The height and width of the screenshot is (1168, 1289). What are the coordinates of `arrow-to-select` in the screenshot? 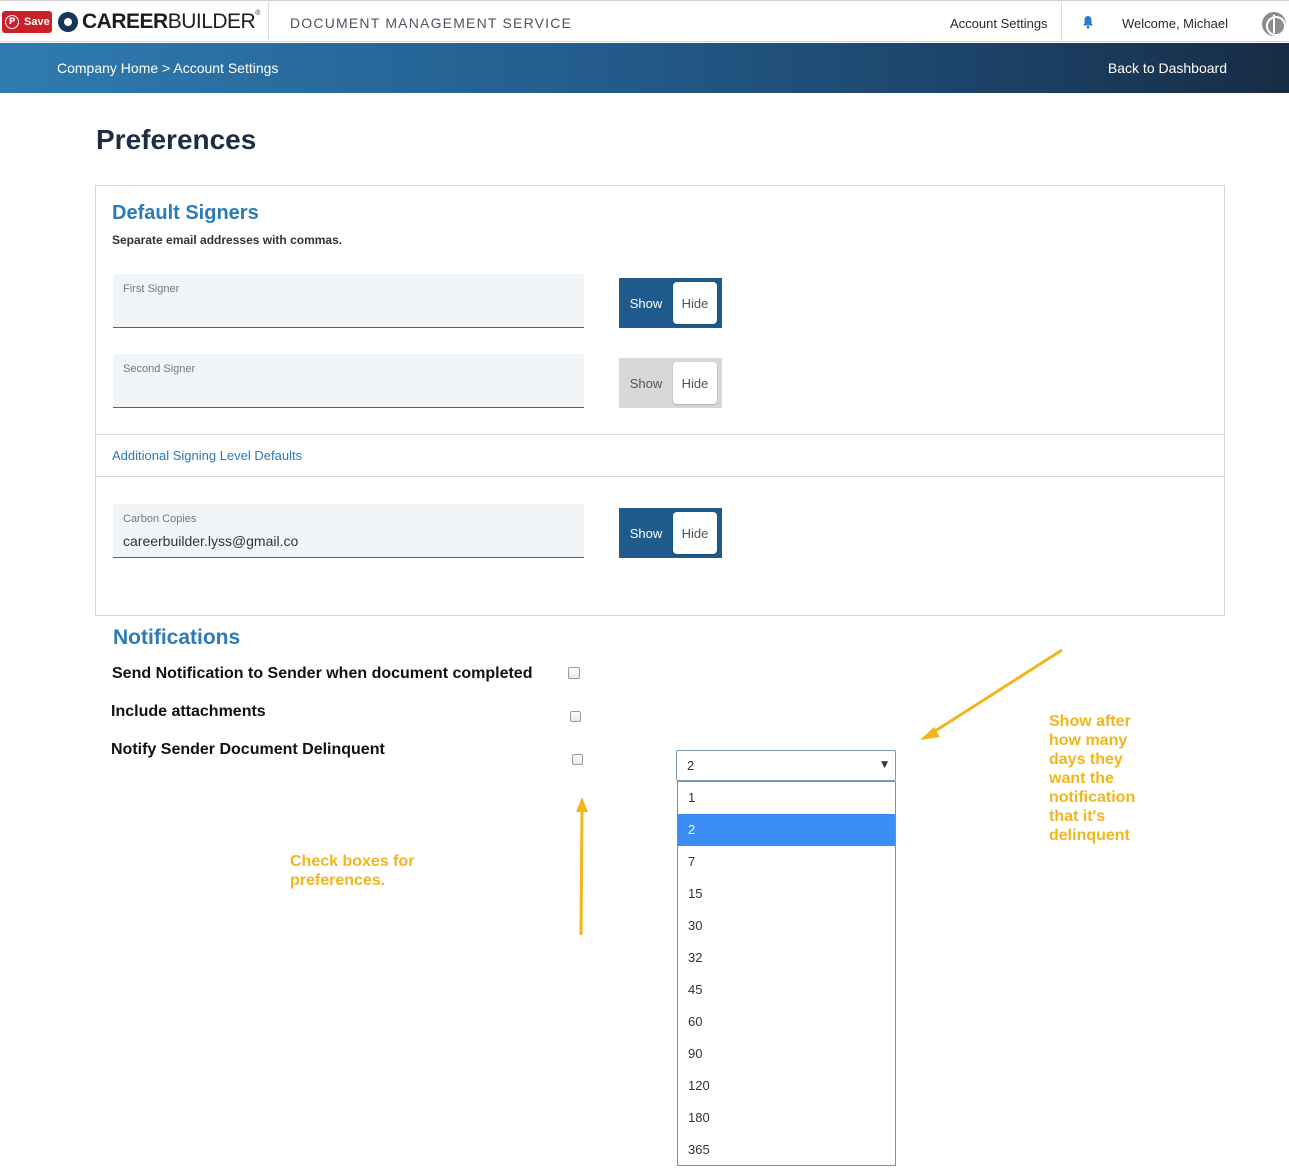 It's located at (991, 694).